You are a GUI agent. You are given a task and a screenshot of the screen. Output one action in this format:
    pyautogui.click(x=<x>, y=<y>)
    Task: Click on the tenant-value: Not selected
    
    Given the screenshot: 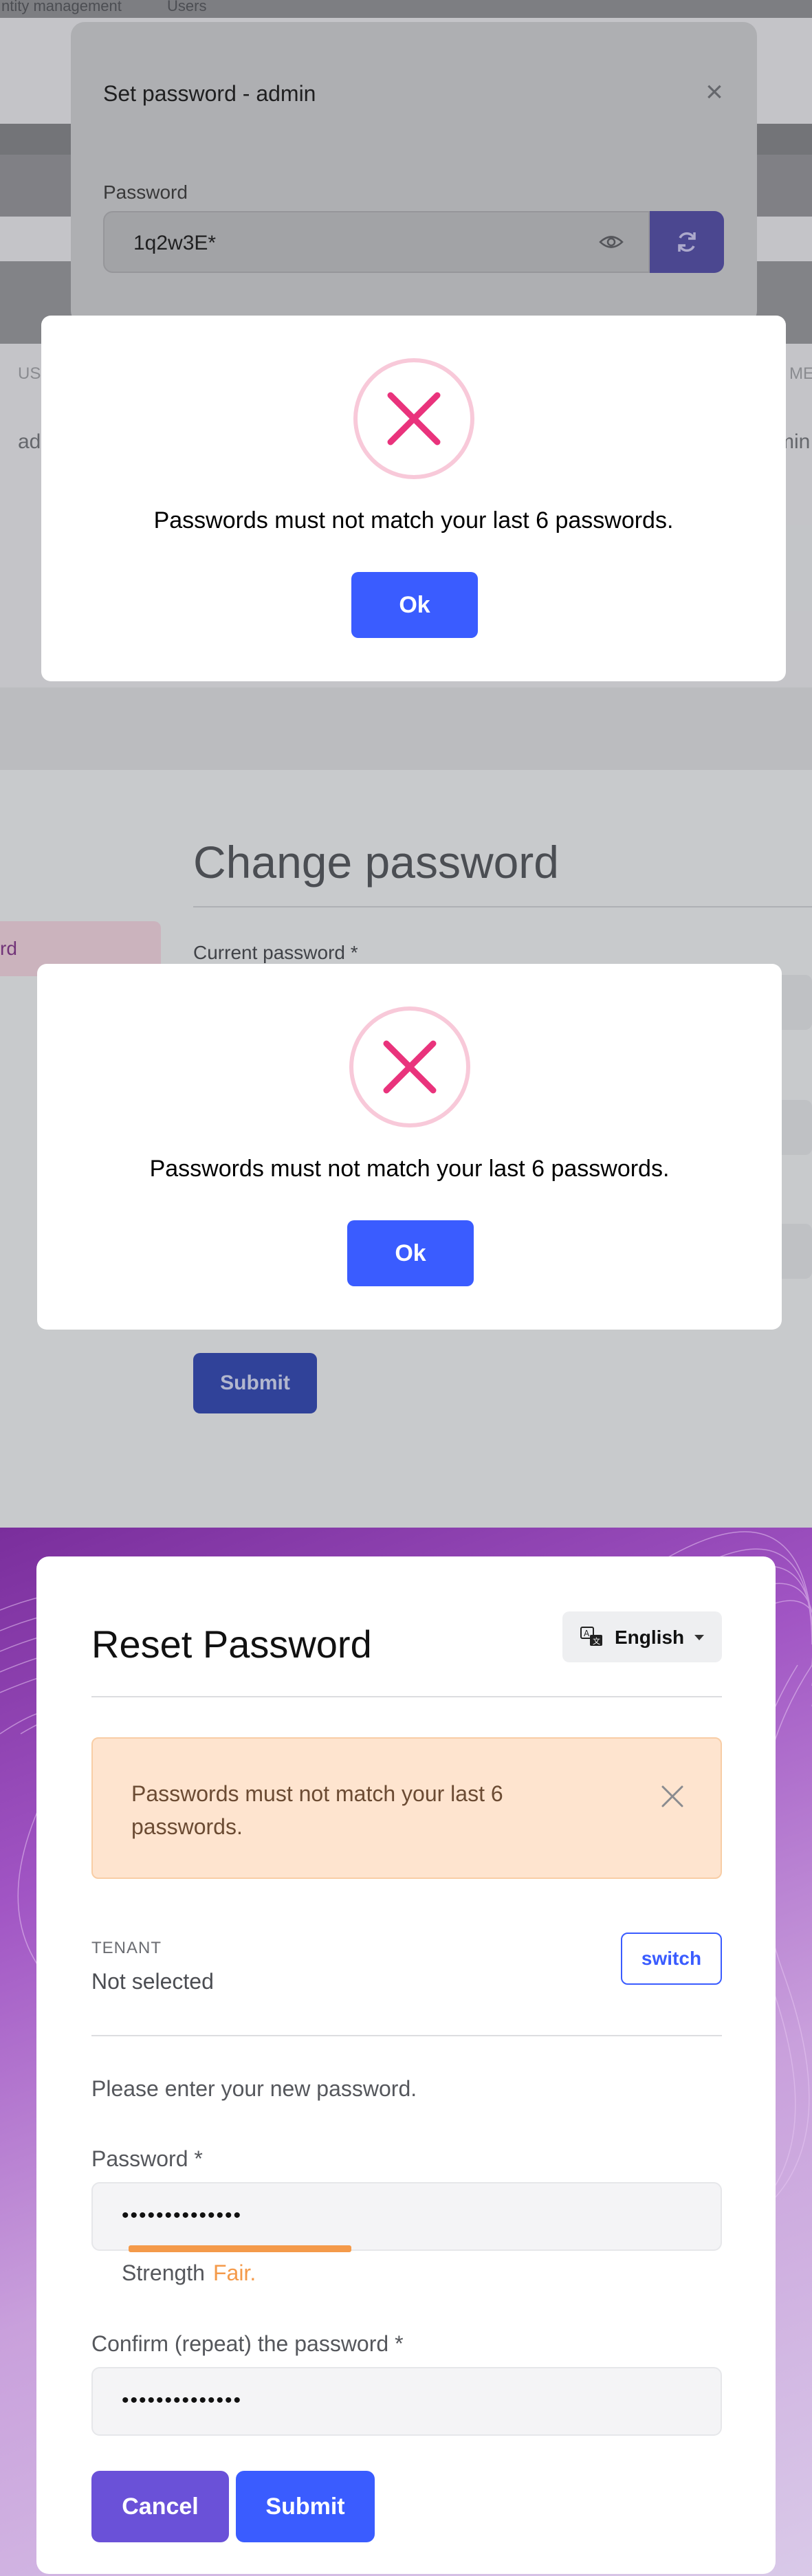 What is the action you would take?
    pyautogui.click(x=152, y=1981)
    